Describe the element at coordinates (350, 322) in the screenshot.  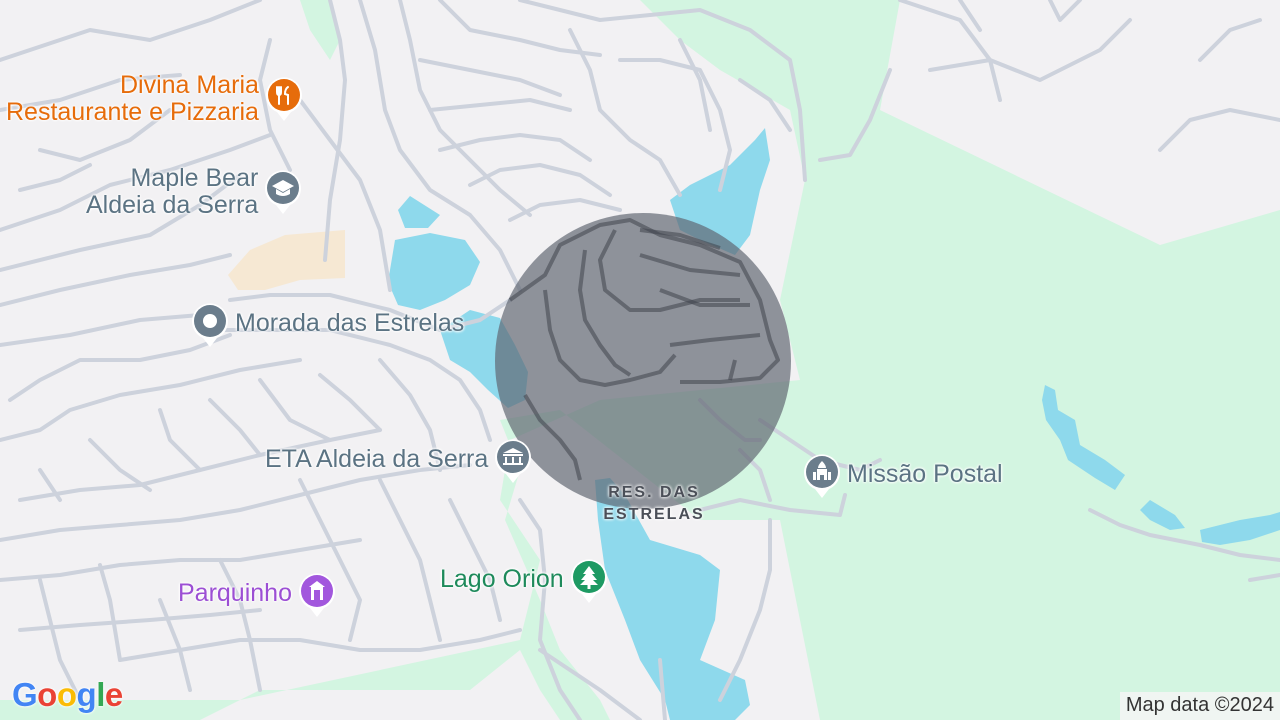
I see `poi-morada-label: Morada das Estrelas` at that location.